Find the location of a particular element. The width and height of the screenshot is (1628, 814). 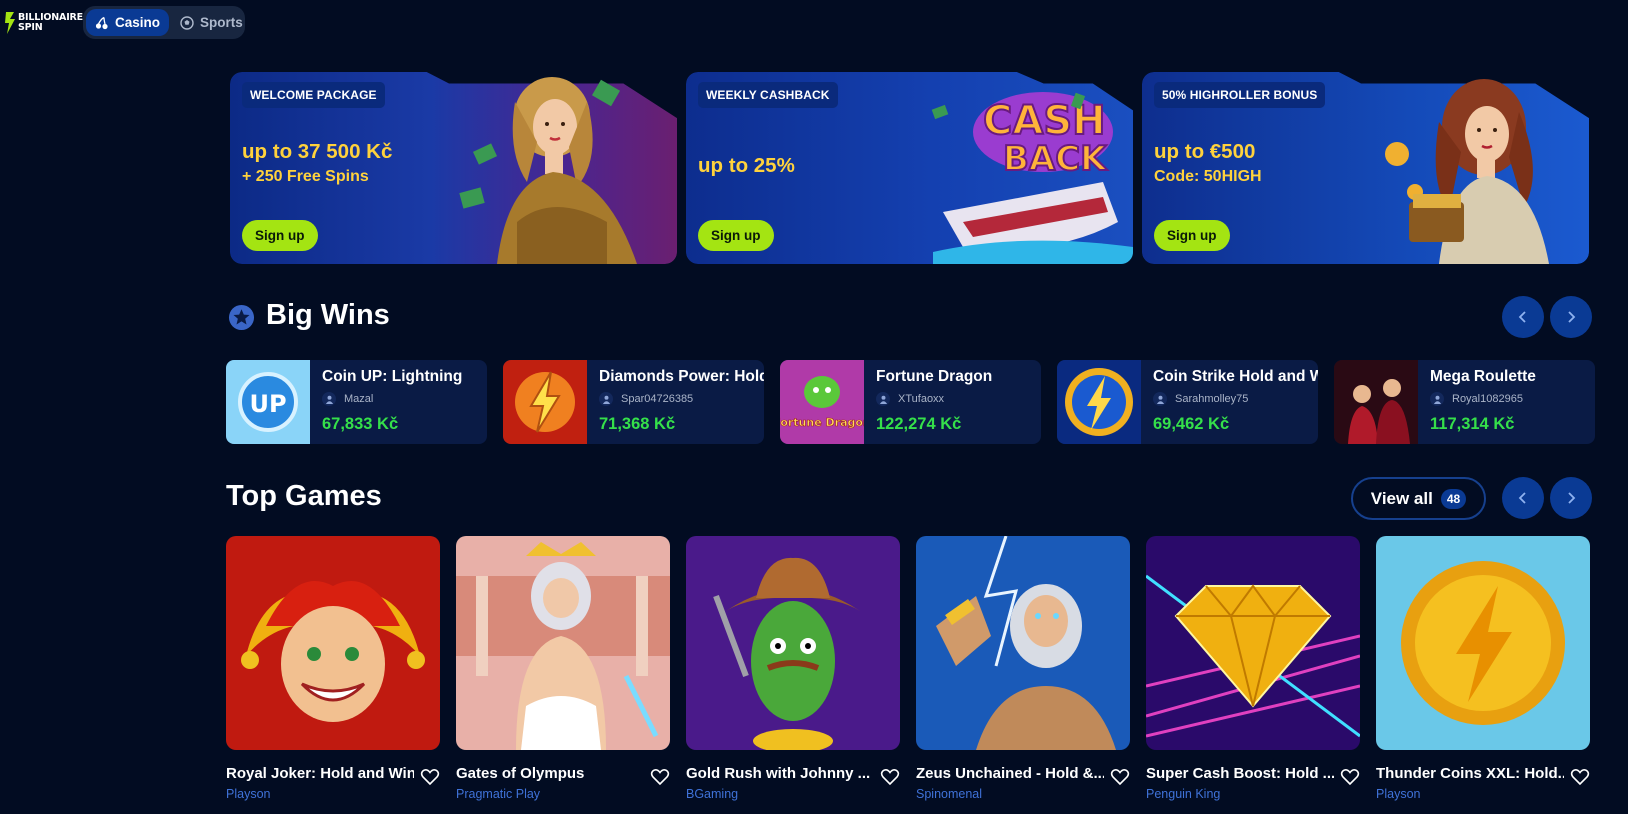

win-game-title: Mega Roulette is located at coordinates (1483, 376).